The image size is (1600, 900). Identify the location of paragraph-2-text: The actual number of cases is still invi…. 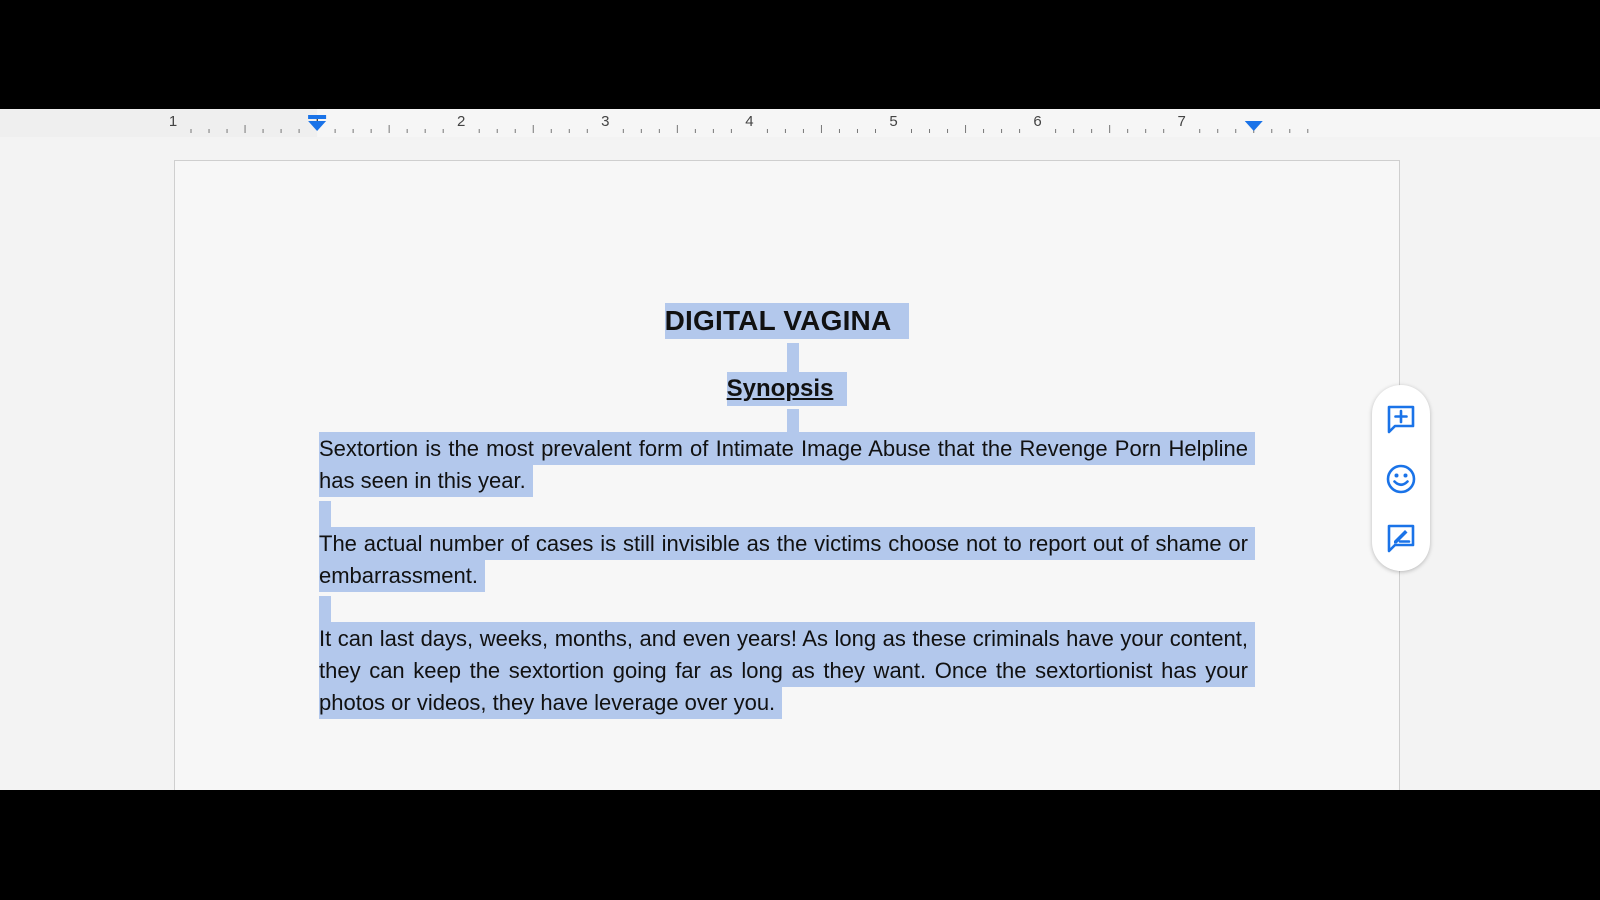
(787, 559).